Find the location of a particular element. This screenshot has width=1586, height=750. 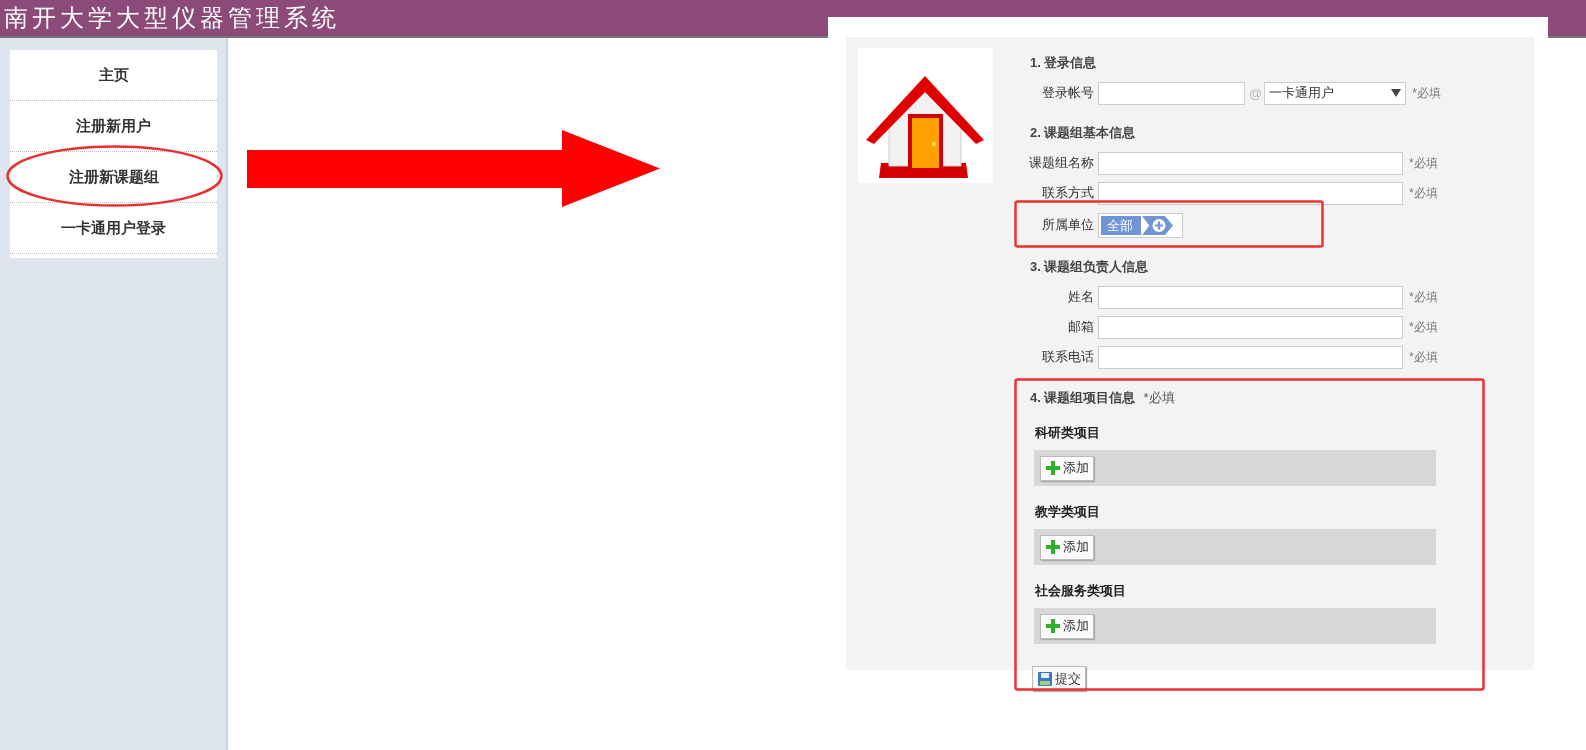

field-label: 联系方式 is located at coordinates (1068, 193).